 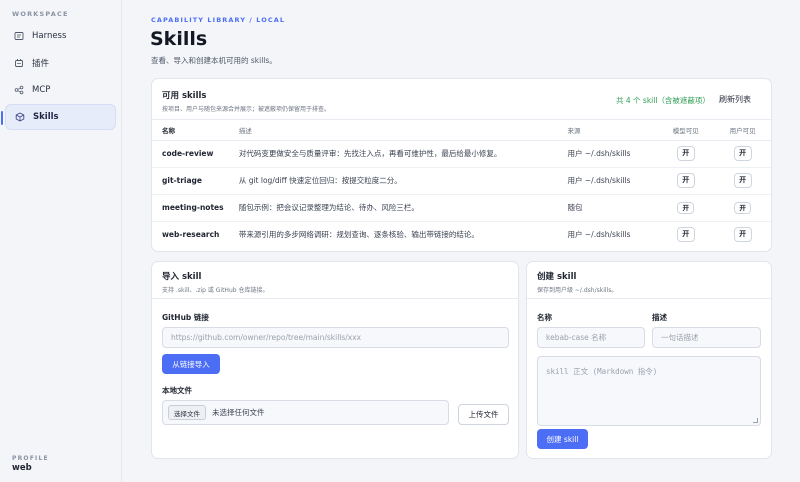 I want to click on workspace-label: WORKSPACE, so click(x=40, y=14).